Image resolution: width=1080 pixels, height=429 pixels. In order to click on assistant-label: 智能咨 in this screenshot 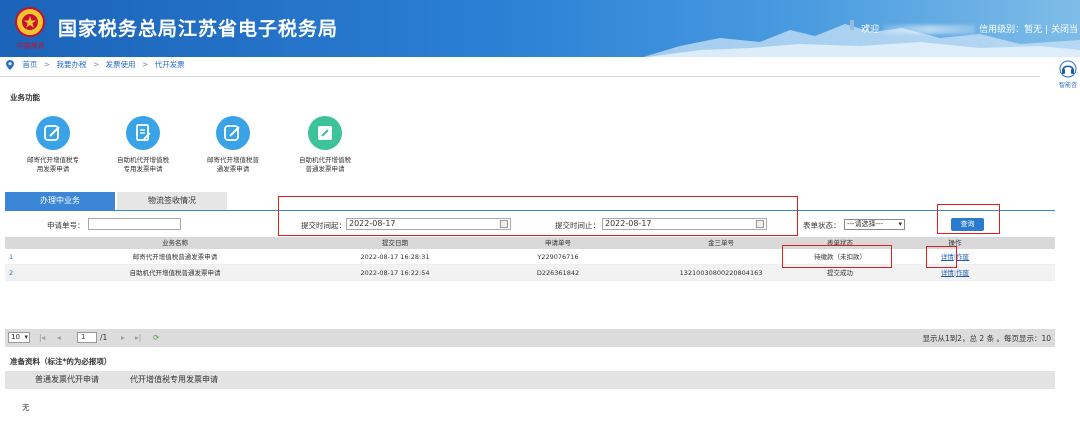, I will do `click(1067, 85)`.